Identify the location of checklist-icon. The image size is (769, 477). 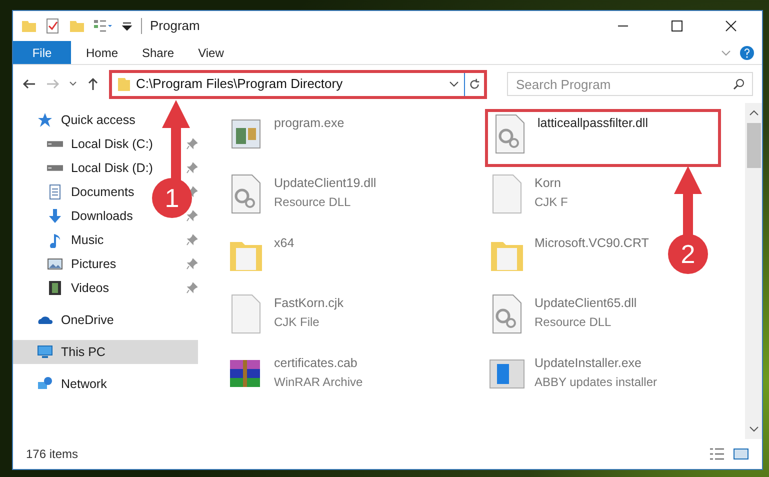
(53, 26).